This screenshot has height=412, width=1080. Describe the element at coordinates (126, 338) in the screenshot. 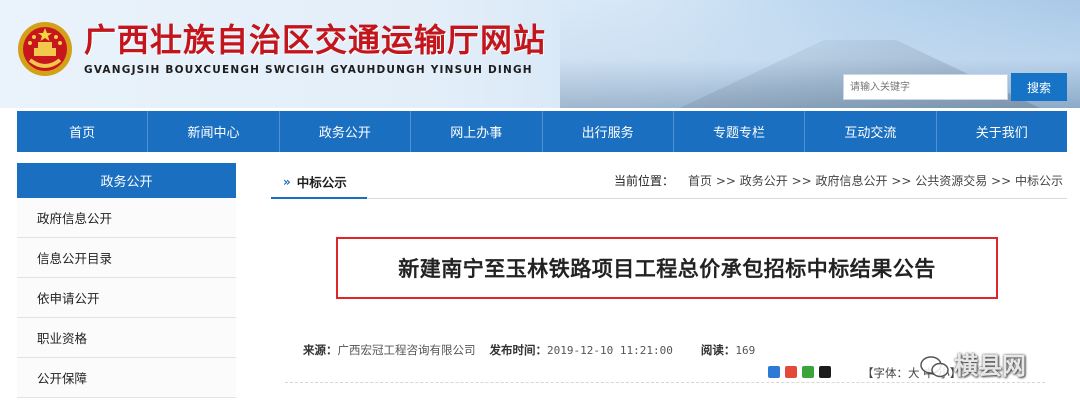

I see `sidebar-item-qualifications: 职业资格` at that location.